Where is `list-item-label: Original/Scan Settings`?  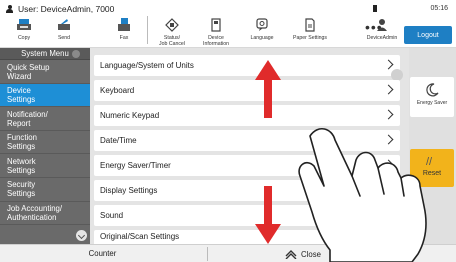 list-item-label: Original/Scan Settings is located at coordinates (140, 236).